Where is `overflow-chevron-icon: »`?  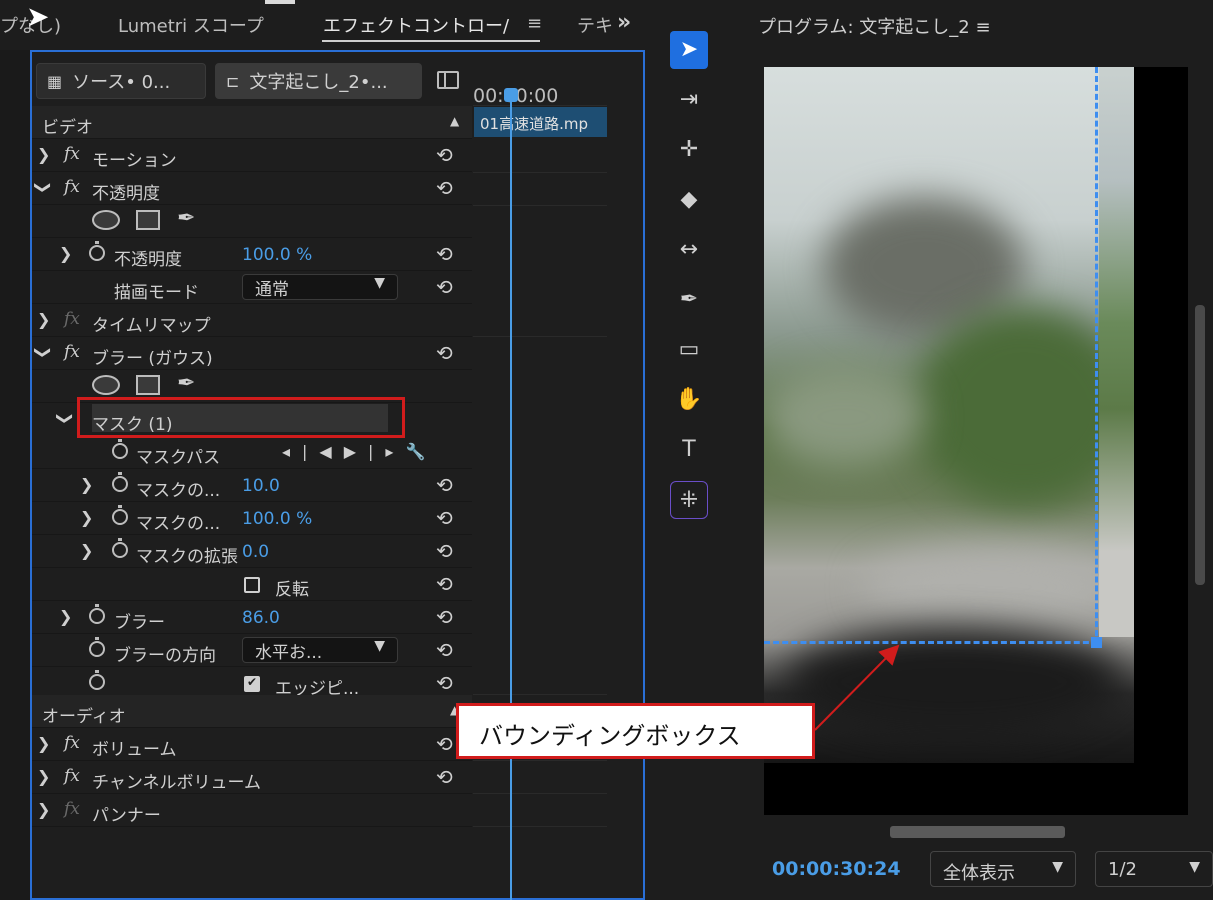 overflow-chevron-icon: » is located at coordinates (624, 22).